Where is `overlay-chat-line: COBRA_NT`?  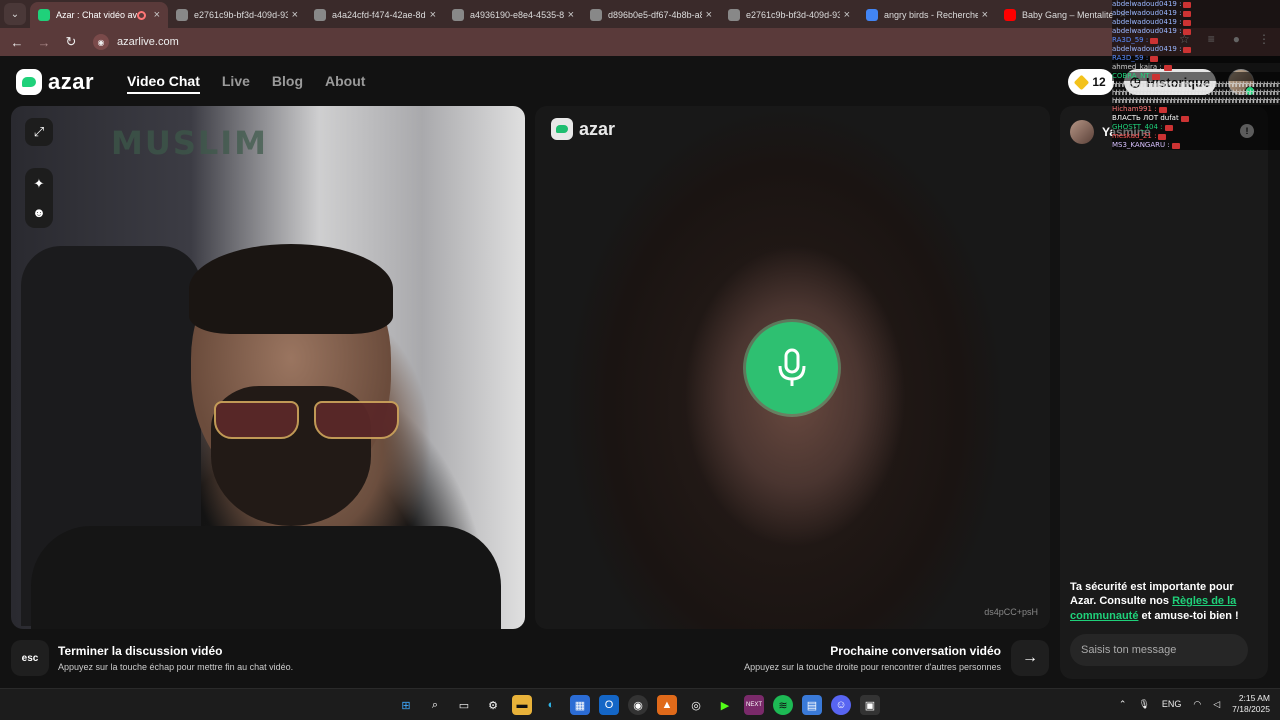 overlay-chat-line: COBRA_NT is located at coordinates (1196, 76).